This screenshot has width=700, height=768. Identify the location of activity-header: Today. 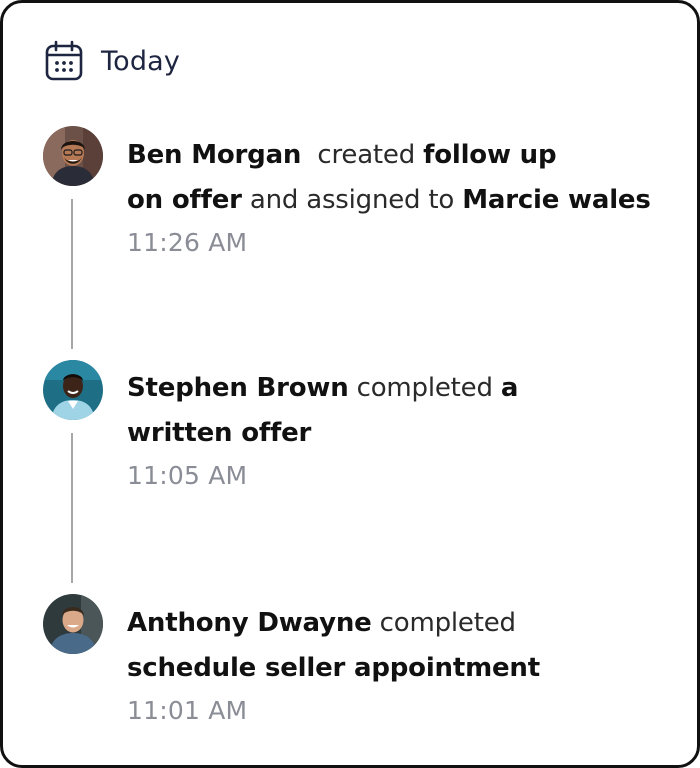
(112, 61).